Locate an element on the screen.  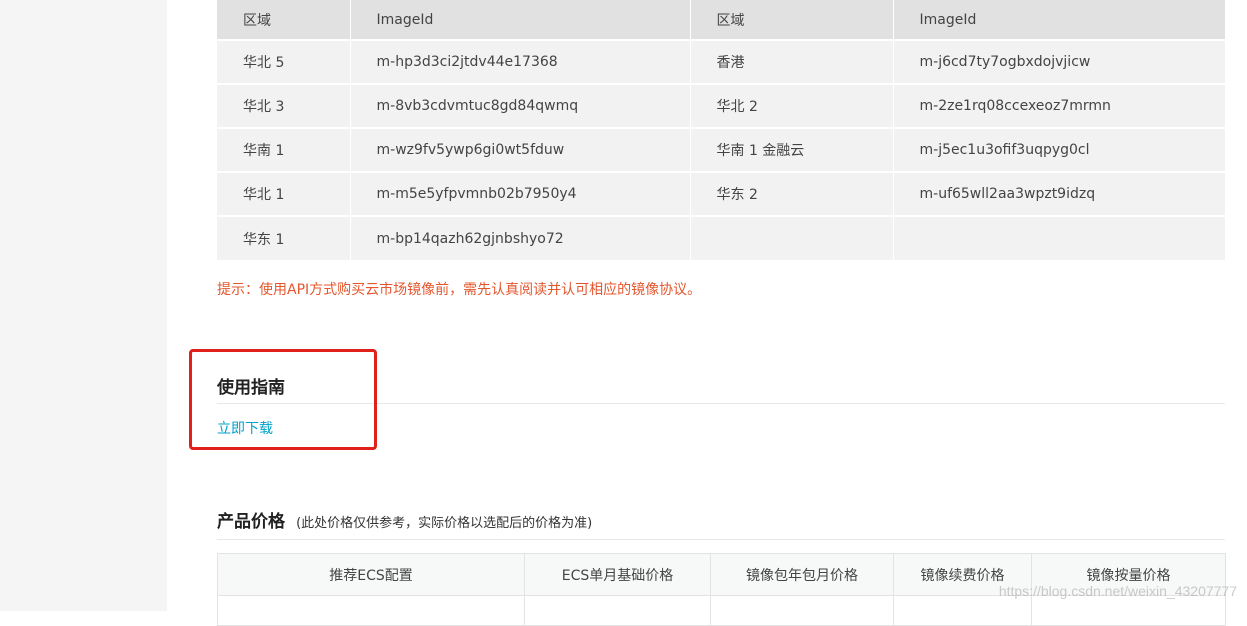
region-cell: 华北 5 is located at coordinates (284, 61).